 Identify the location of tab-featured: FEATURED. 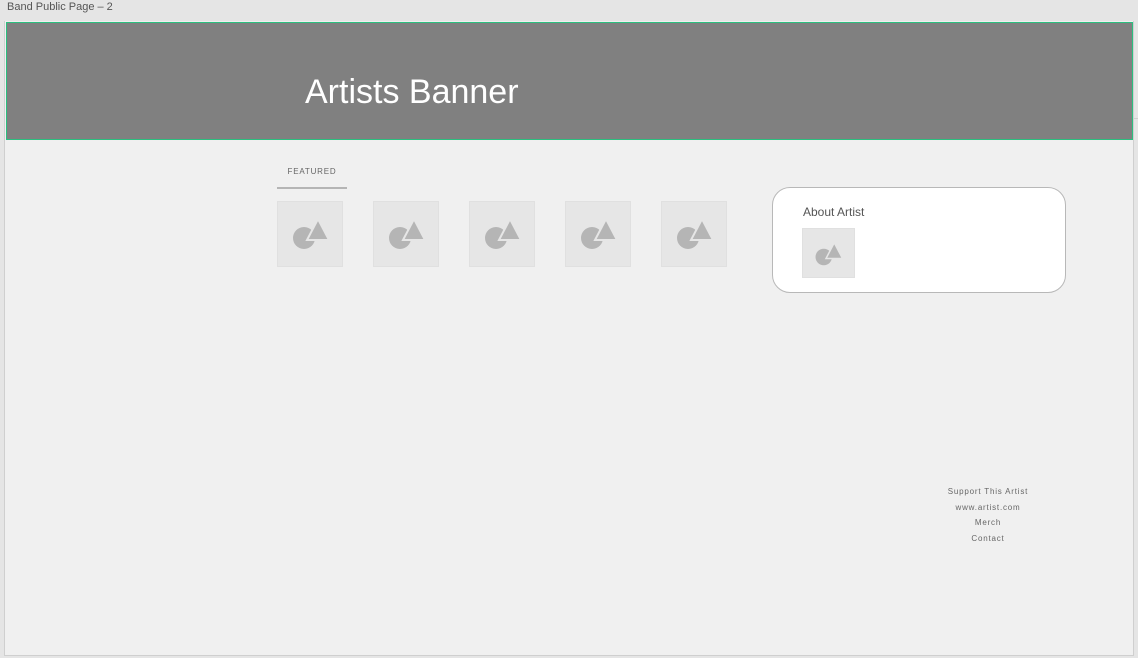
(312, 178).